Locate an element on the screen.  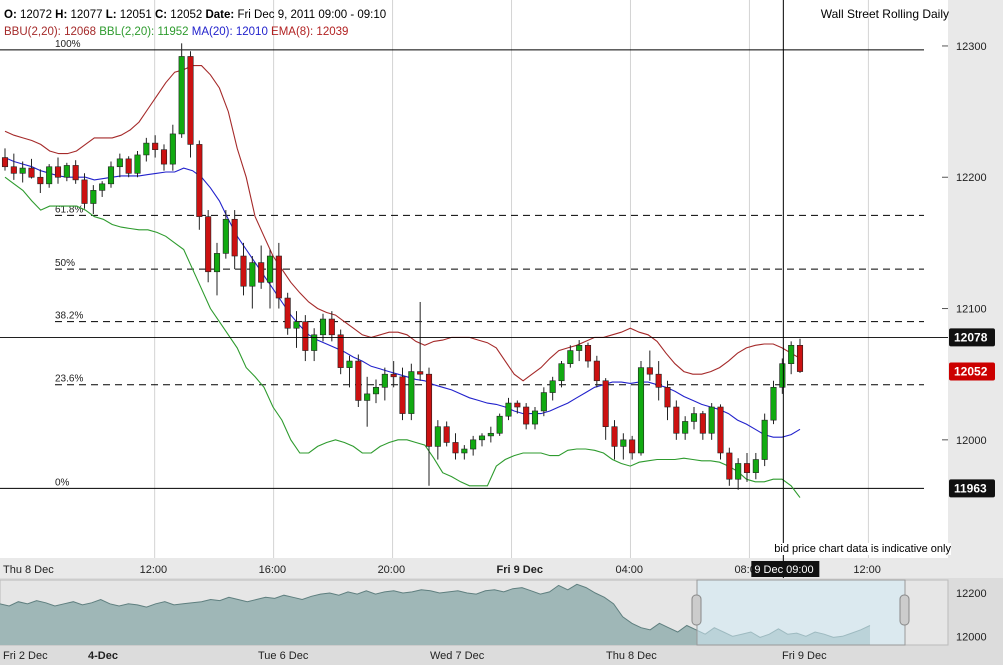
price-axis-label: 12300 is located at coordinates (971, 47).